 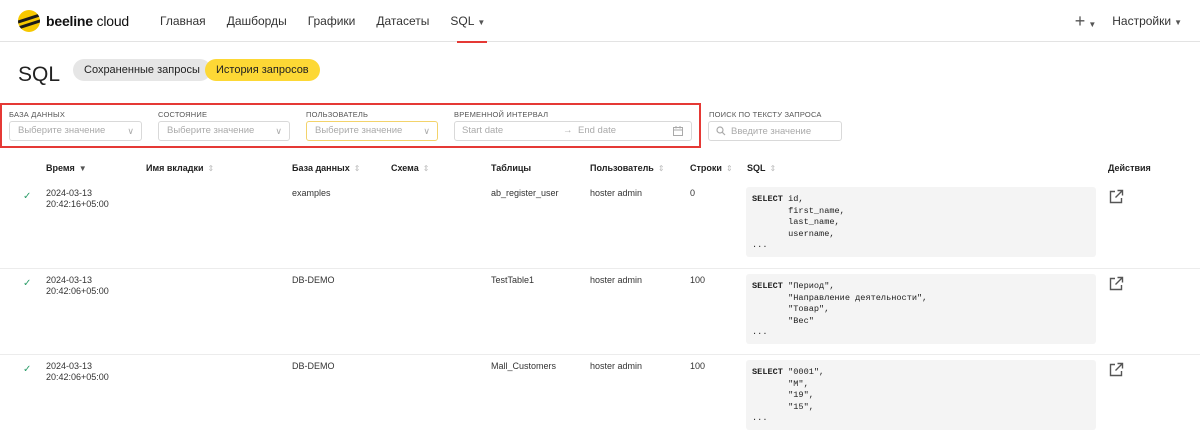 What do you see at coordinates (262, 70) in the screenshot?
I see `tab-query-history: История запросов` at bounding box center [262, 70].